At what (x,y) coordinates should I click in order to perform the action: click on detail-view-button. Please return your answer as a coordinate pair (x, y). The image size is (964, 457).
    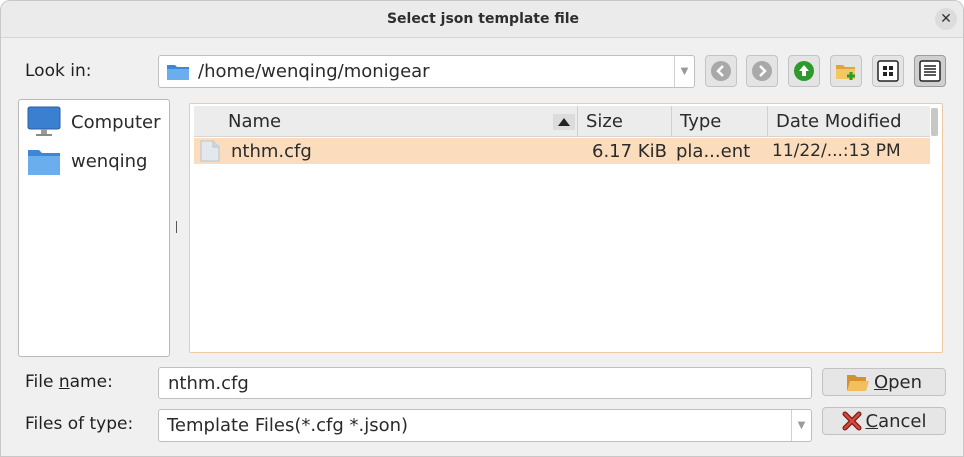
    Looking at the image, I should click on (930, 71).